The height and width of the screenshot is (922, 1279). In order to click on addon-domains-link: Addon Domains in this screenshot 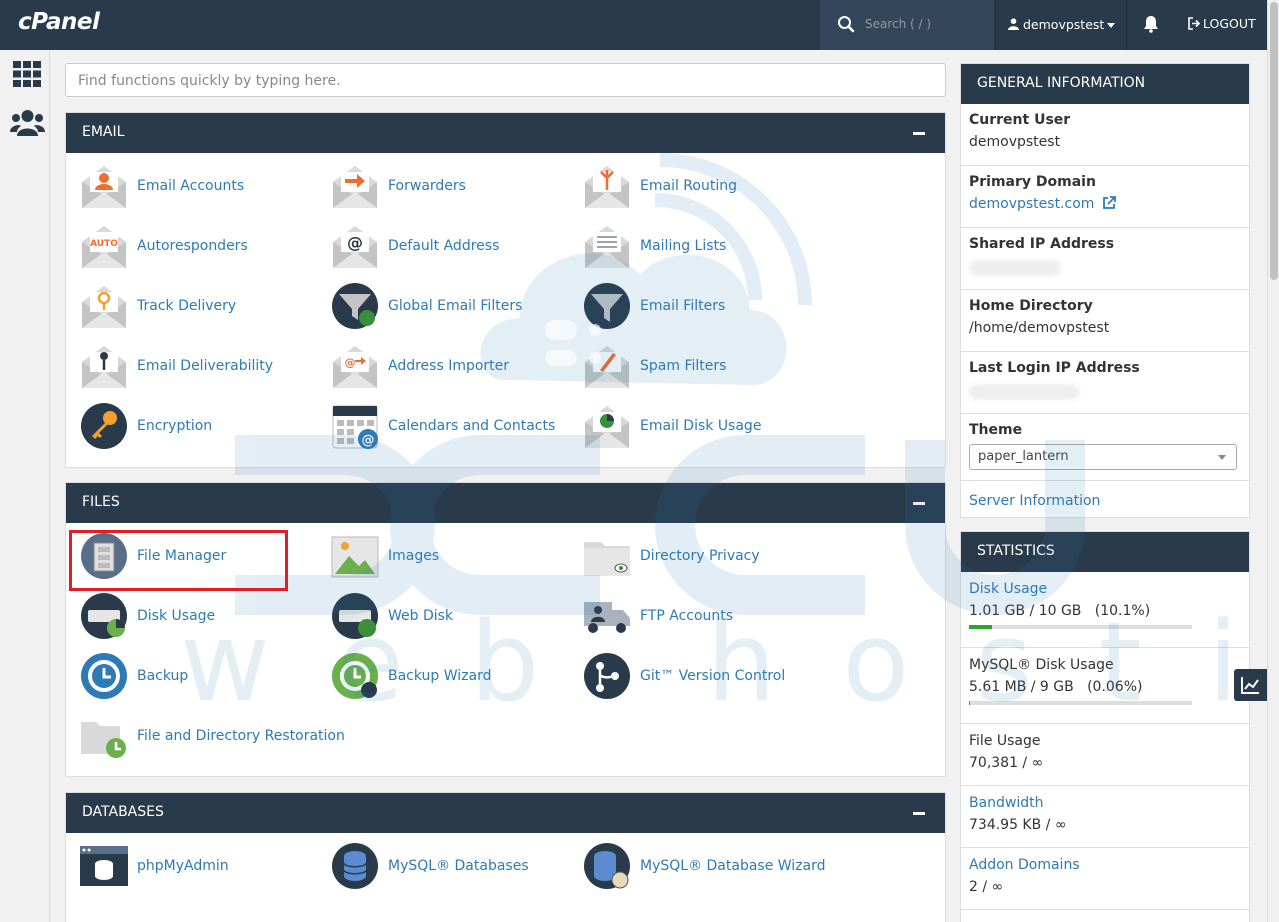, I will do `click(1105, 865)`.